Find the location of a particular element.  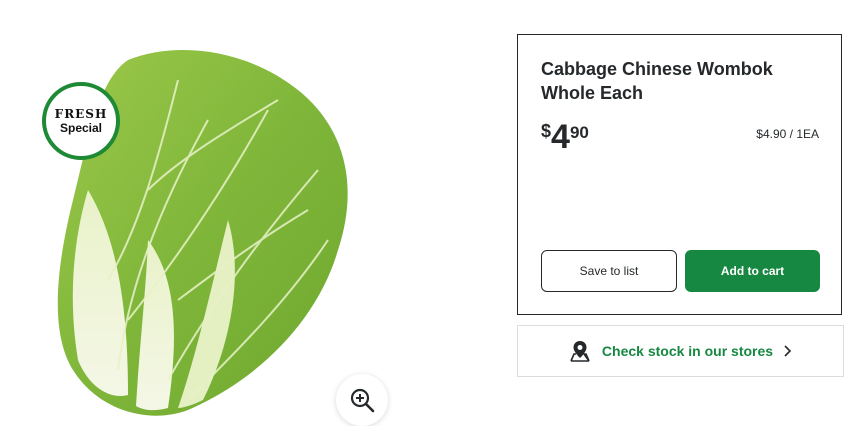

zoom-in-icon is located at coordinates (362, 400).